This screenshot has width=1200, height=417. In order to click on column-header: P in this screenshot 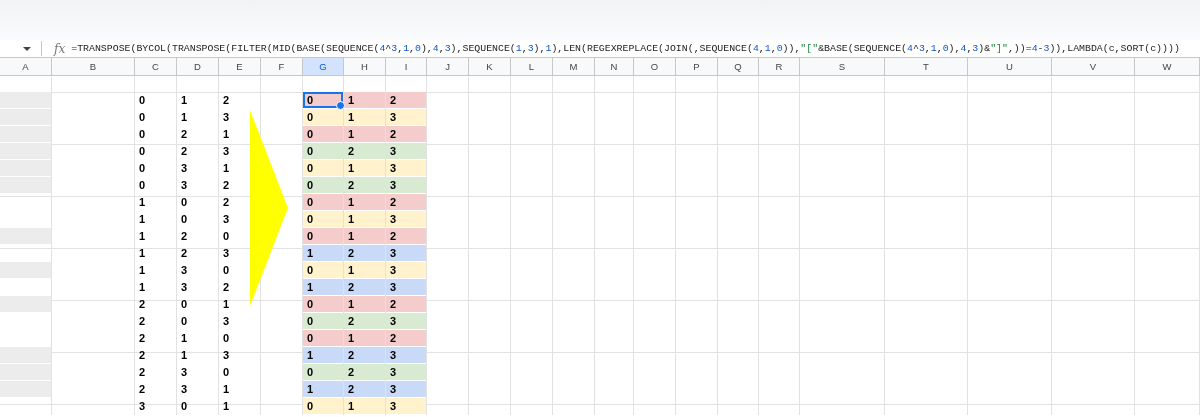, I will do `click(697, 67)`.